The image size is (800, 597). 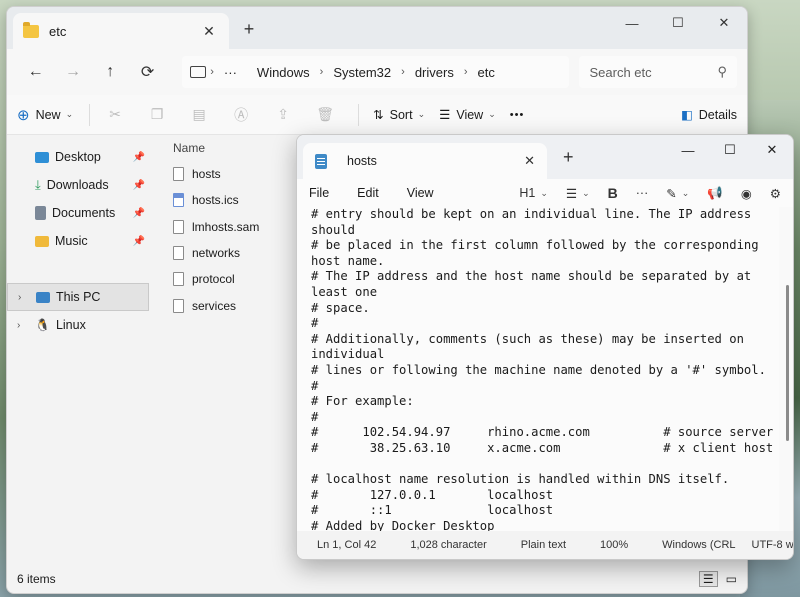 What do you see at coordinates (425, 161) in the screenshot?
I see `notepad-tab: hosts ✕` at bounding box center [425, 161].